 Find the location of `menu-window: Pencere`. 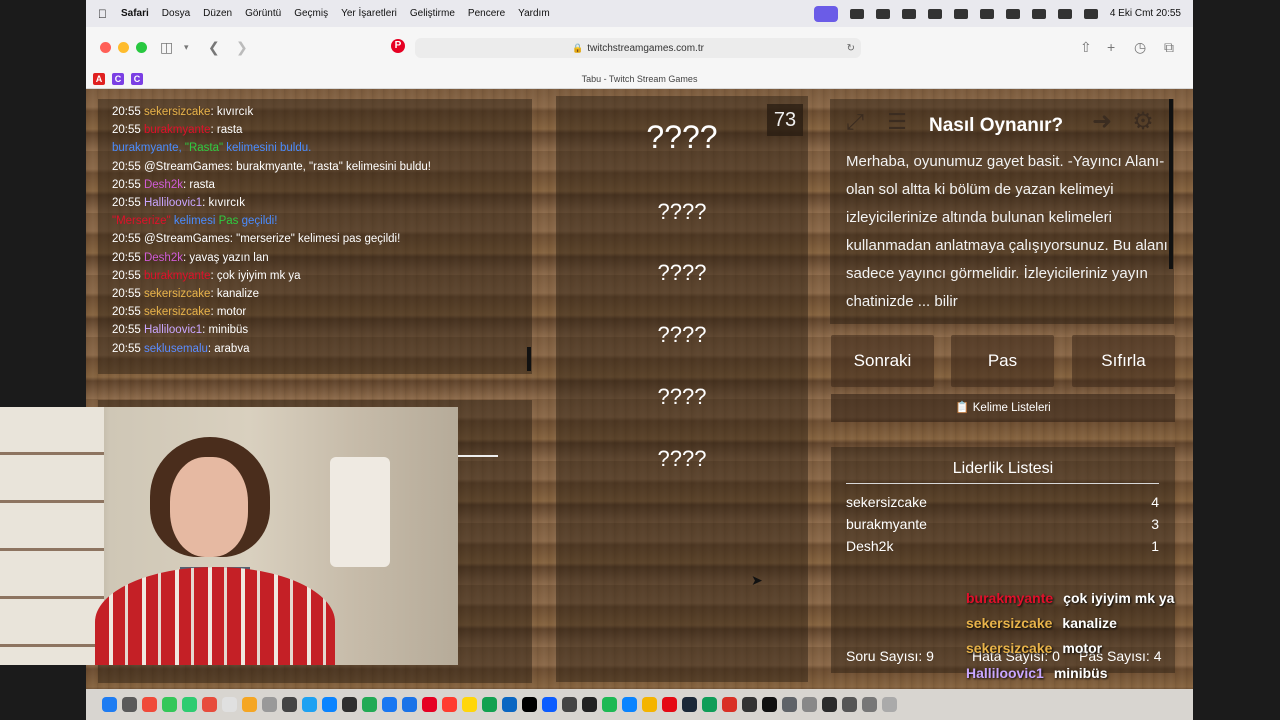

menu-window: Pencere is located at coordinates (486, 13).